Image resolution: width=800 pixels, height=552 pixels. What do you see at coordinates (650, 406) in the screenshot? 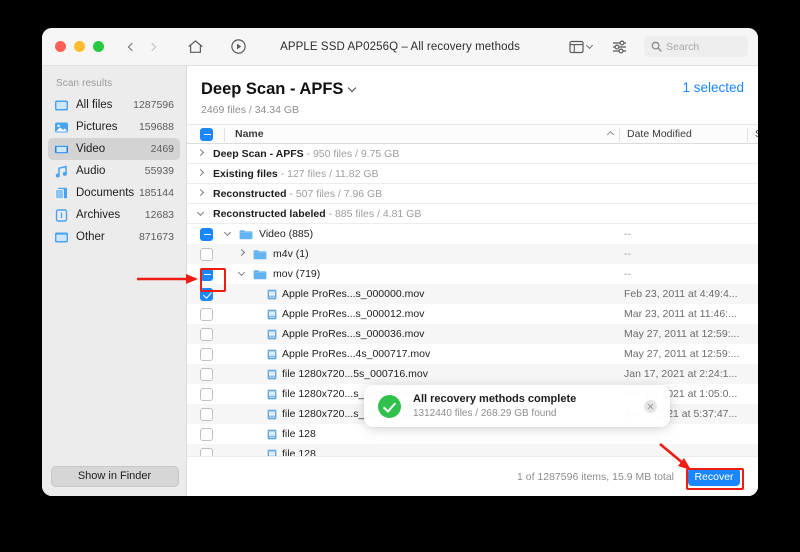
I see `close-icon` at bounding box center [650, 406].